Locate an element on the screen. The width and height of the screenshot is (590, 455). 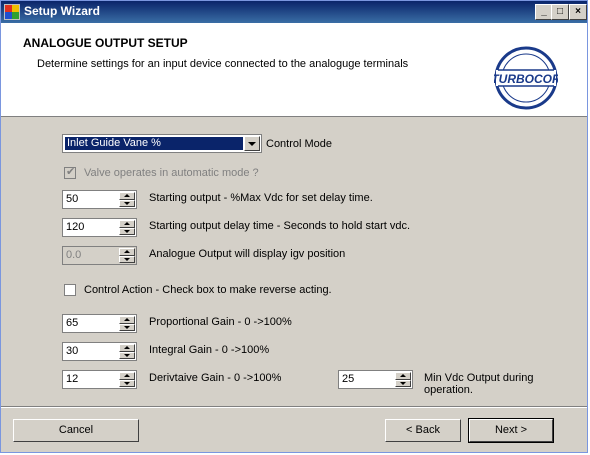
maximize-button: □ is located at coordinates (560, 12).